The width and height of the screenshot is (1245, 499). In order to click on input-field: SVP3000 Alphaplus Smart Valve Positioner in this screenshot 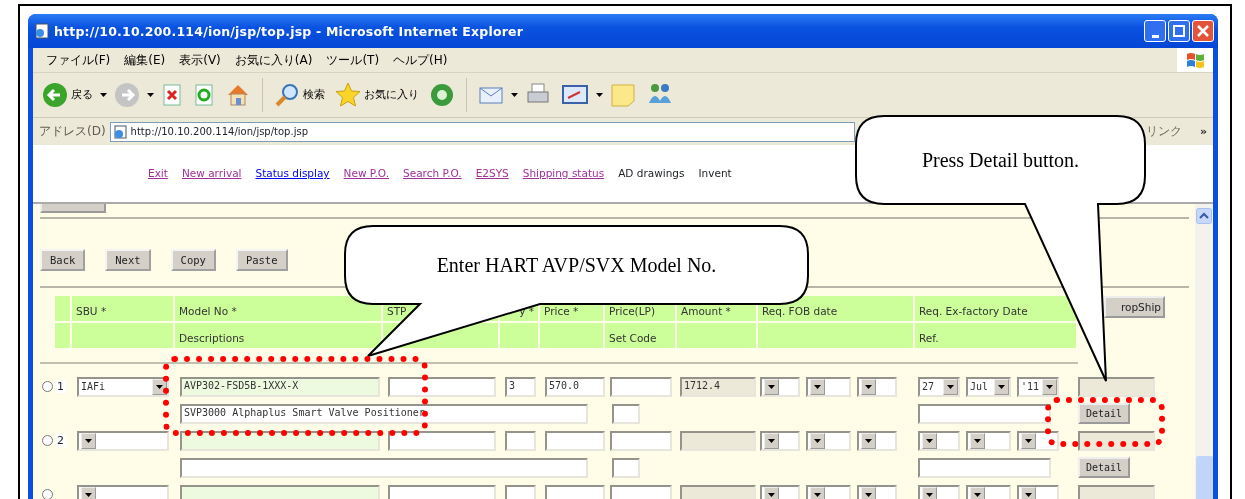, I will do `click(384, 413)`.